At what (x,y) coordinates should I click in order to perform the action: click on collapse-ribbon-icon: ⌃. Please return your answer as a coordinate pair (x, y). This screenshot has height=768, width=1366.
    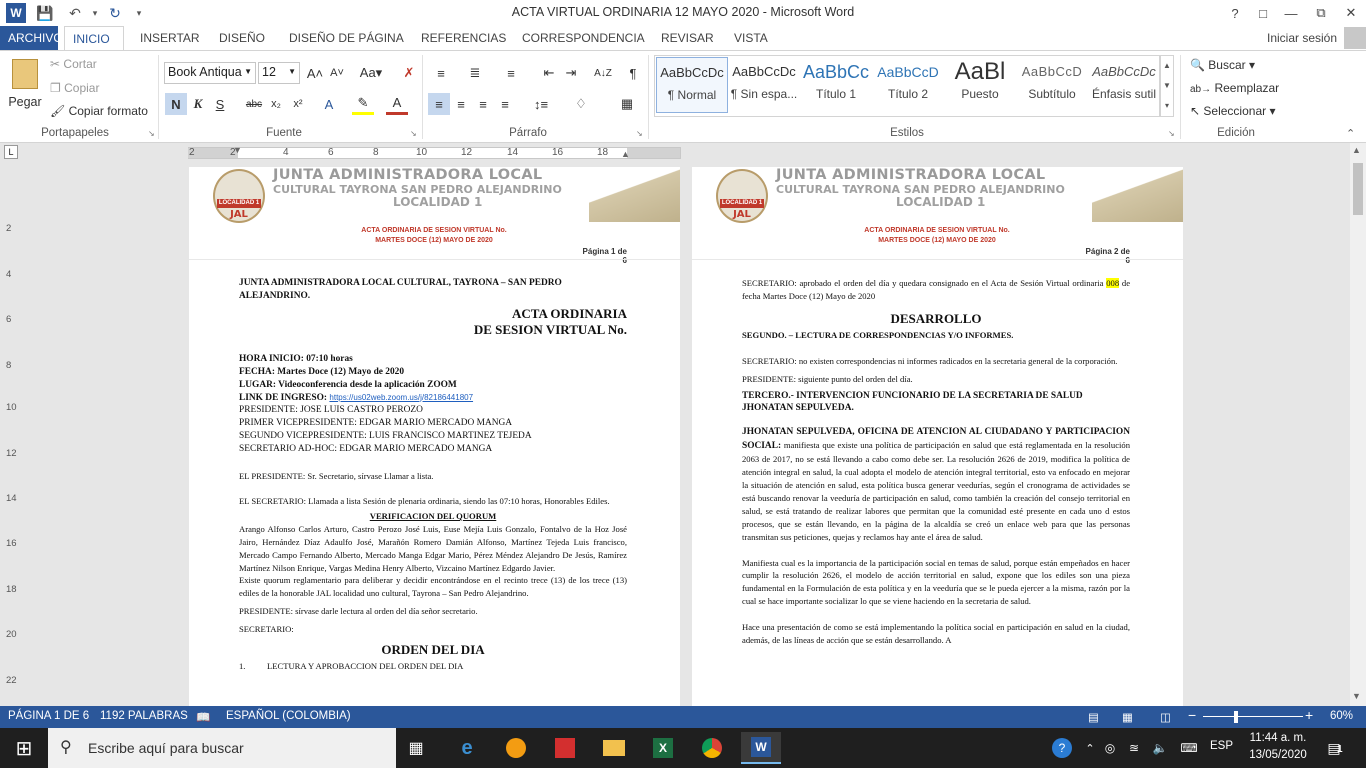
    Looking at the image, I should click on (1350, 133).